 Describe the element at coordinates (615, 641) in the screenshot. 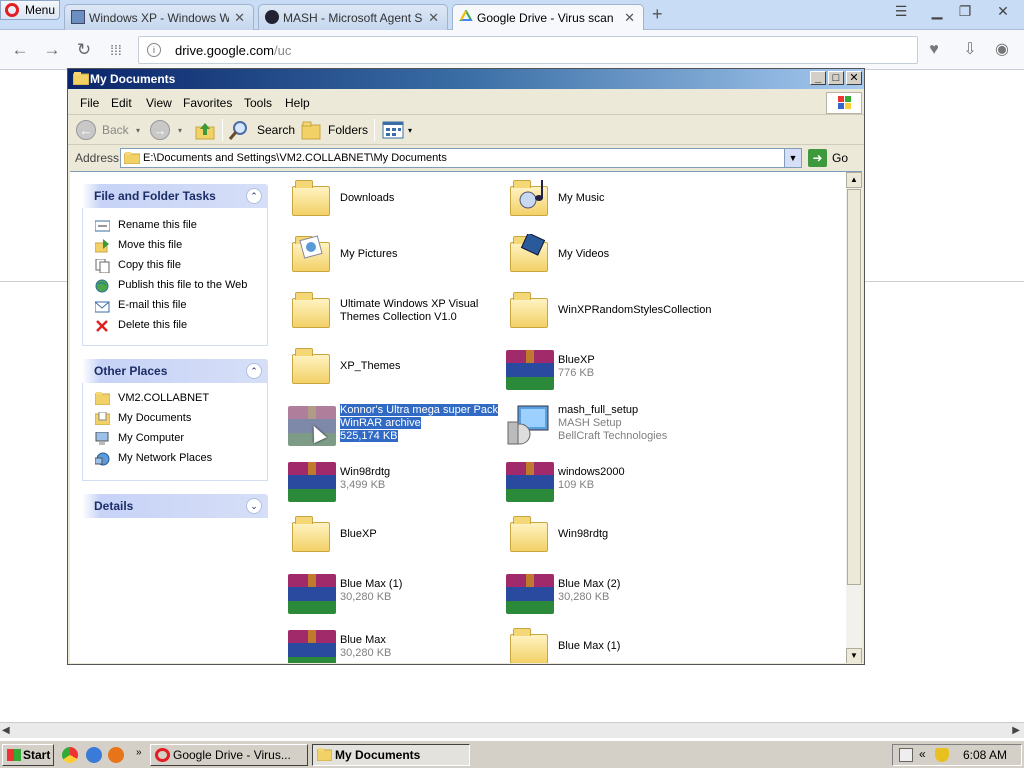

I see `file-item-blue-max-1-folder: Blue Max (1)` at that location.